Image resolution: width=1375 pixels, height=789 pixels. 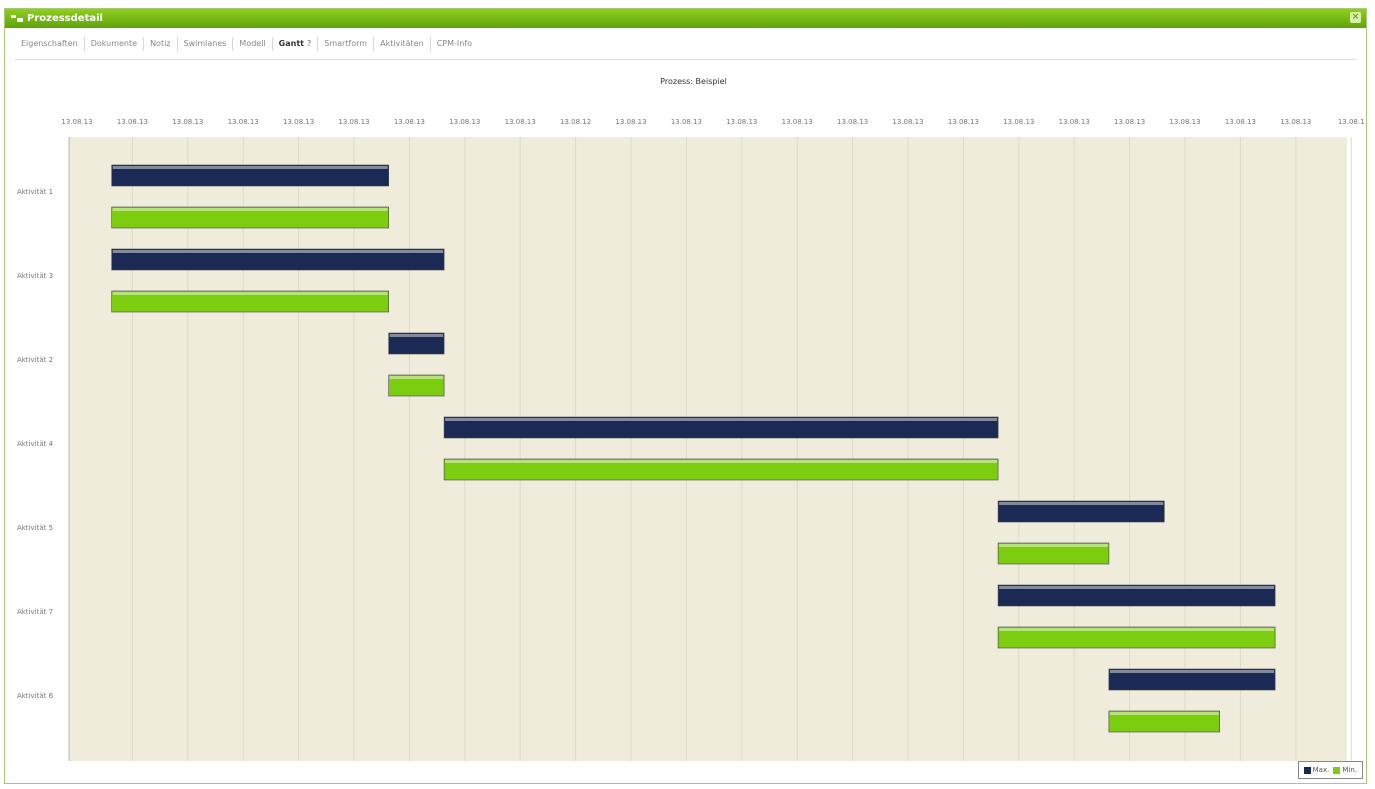 I want to click on category-label: Aktivität 4, so click(x=35, y=444).